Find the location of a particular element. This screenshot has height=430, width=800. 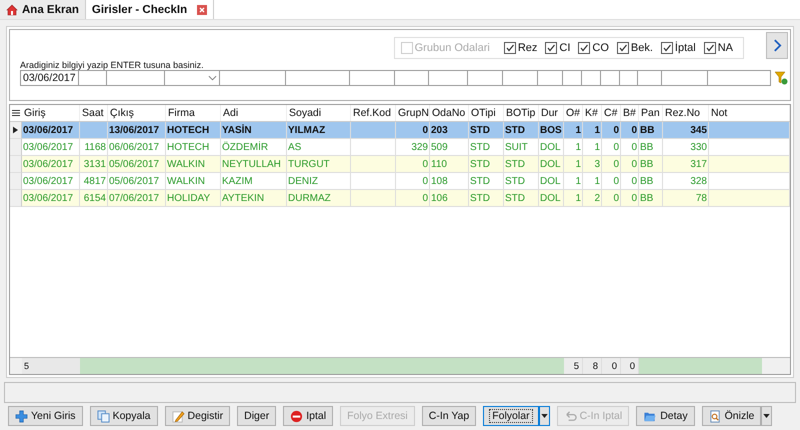

column-header: Ref.Kod is located at coordinates (373, 113).